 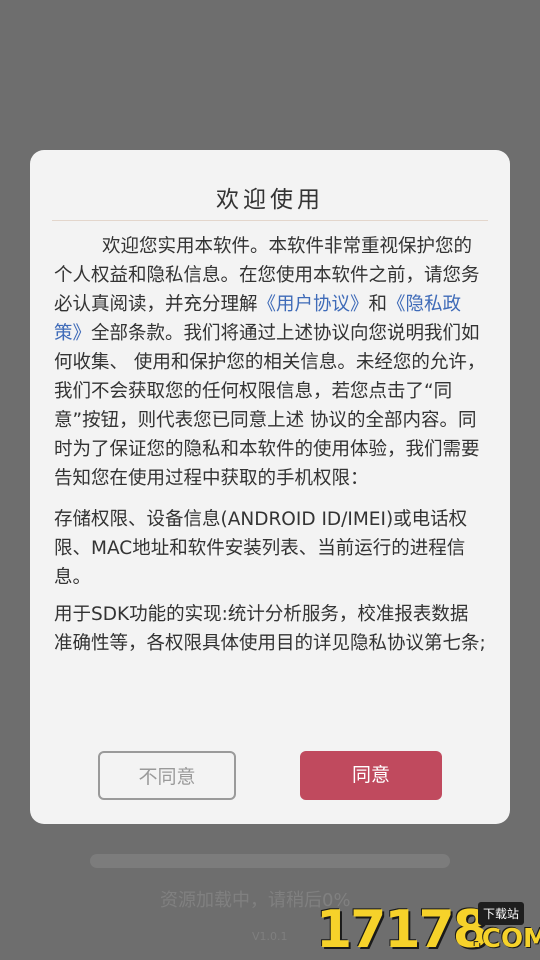 I want to click on user-agreement-link: 《用户协议》, so click(x=313, y=304).